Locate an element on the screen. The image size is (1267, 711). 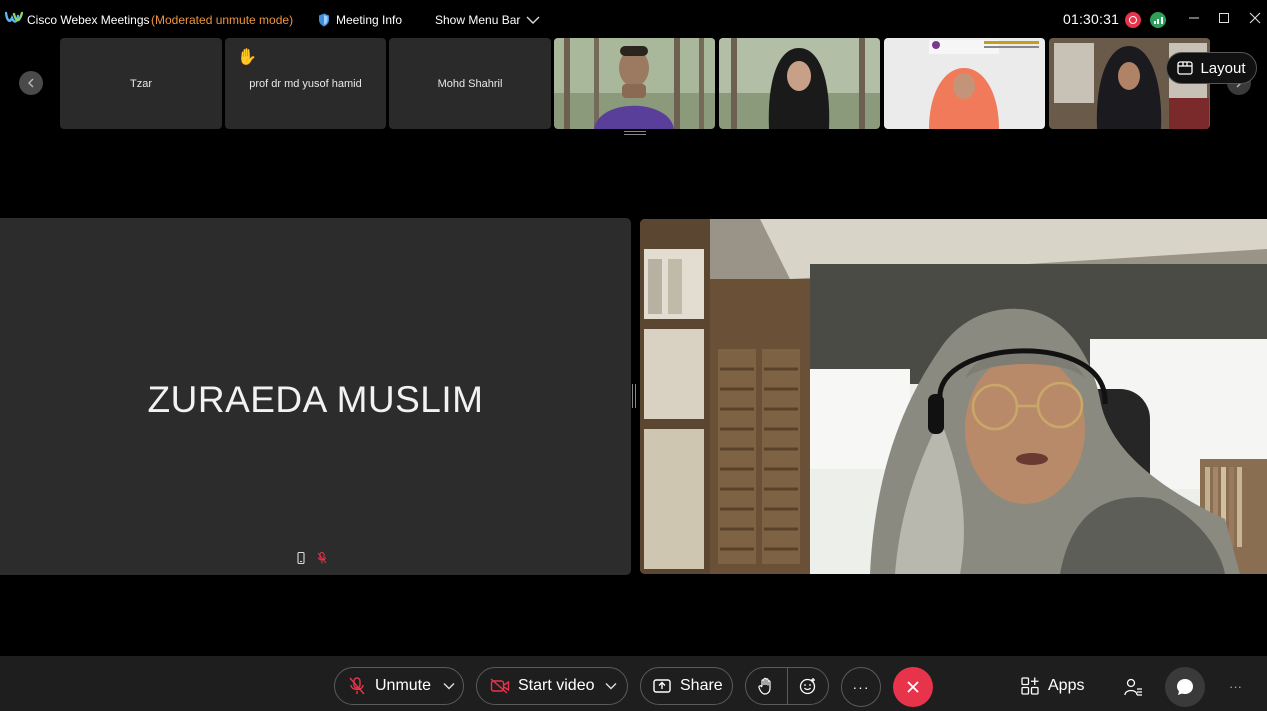
participant-name: Tzar is located at coordinates (141, 83).